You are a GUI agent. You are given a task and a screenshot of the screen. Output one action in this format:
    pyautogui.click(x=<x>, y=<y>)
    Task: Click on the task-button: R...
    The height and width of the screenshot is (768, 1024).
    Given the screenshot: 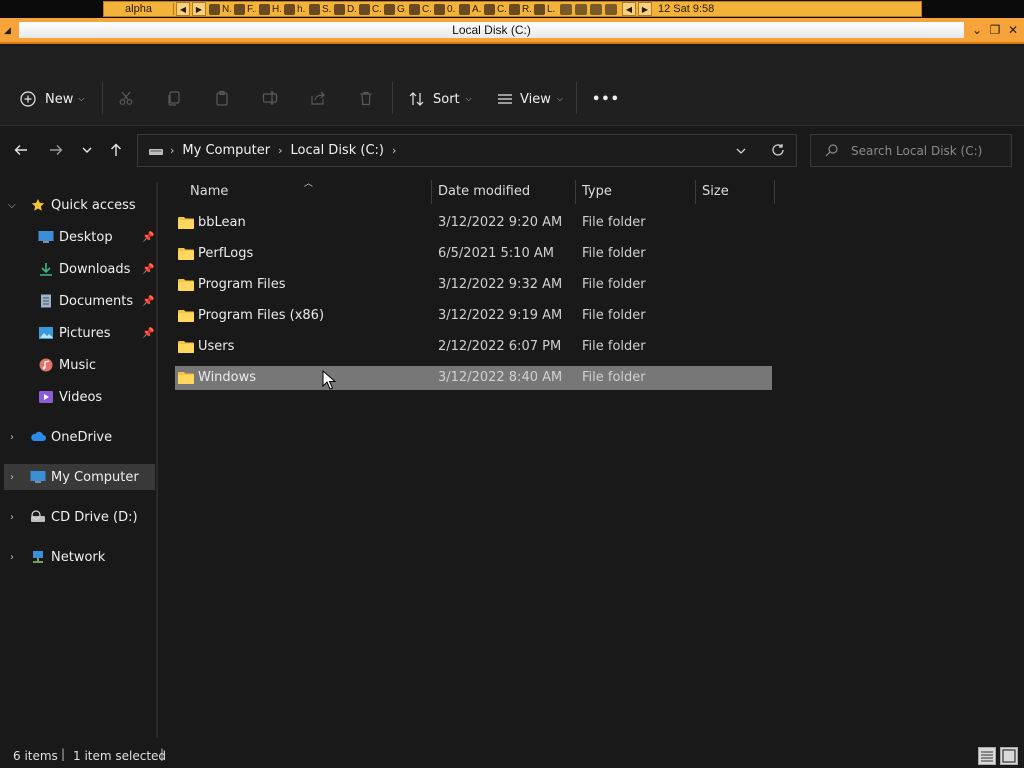 What is the action you would take?
    pyautogui.click(x=519, y=9)
    